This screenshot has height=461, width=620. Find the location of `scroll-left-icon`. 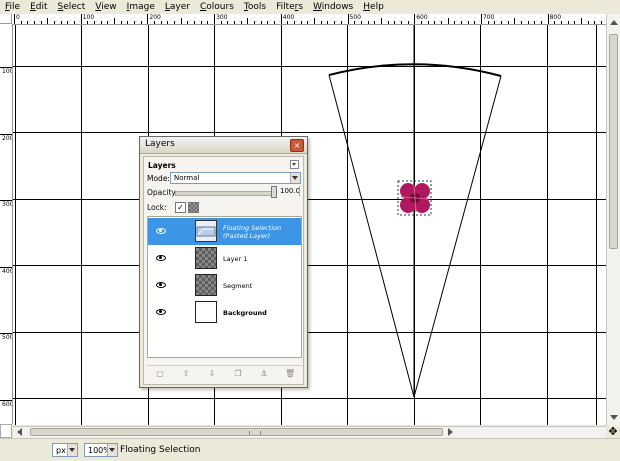

scroll-left-icon is located at coordinates (19, 432).